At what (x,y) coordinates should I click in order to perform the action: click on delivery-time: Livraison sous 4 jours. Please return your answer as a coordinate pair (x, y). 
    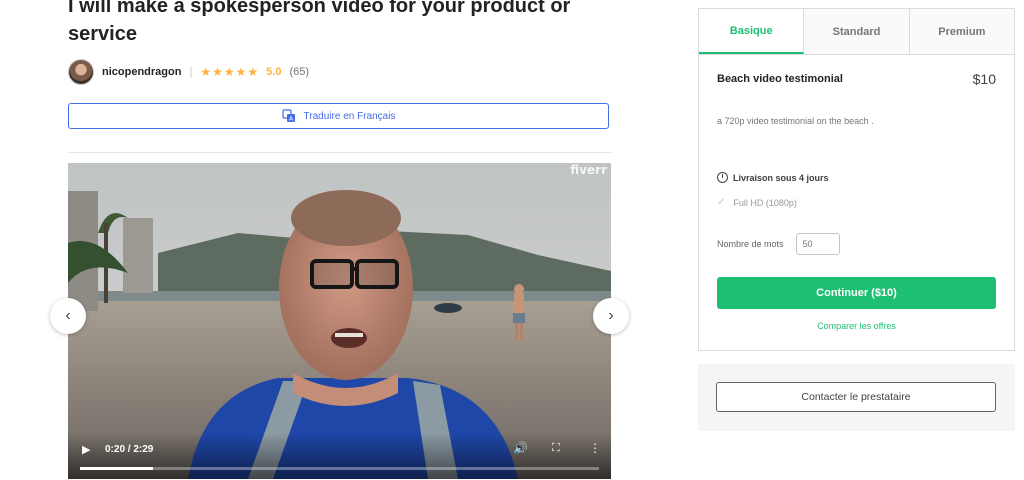
    Looking at the image, I should click on (773, 177).